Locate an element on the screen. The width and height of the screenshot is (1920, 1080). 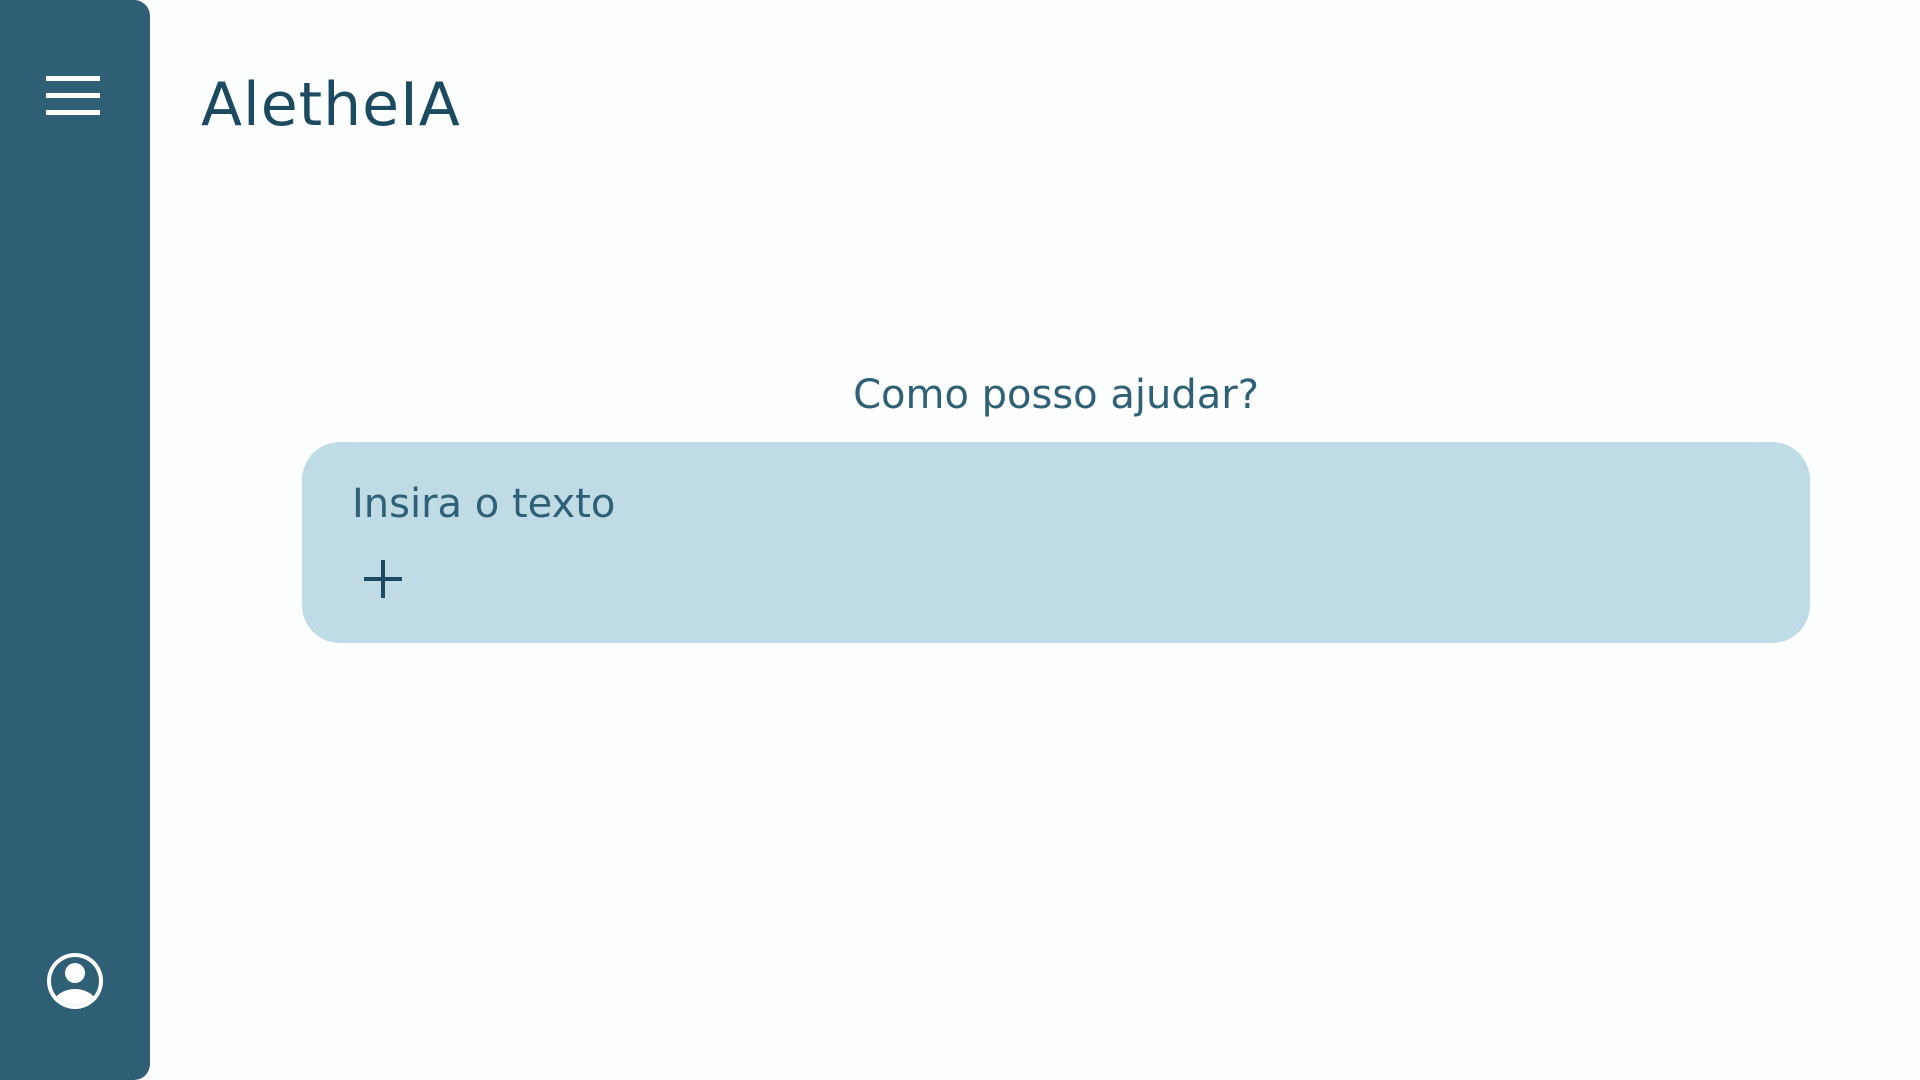
menu-button is located at coordinates (74, 96).